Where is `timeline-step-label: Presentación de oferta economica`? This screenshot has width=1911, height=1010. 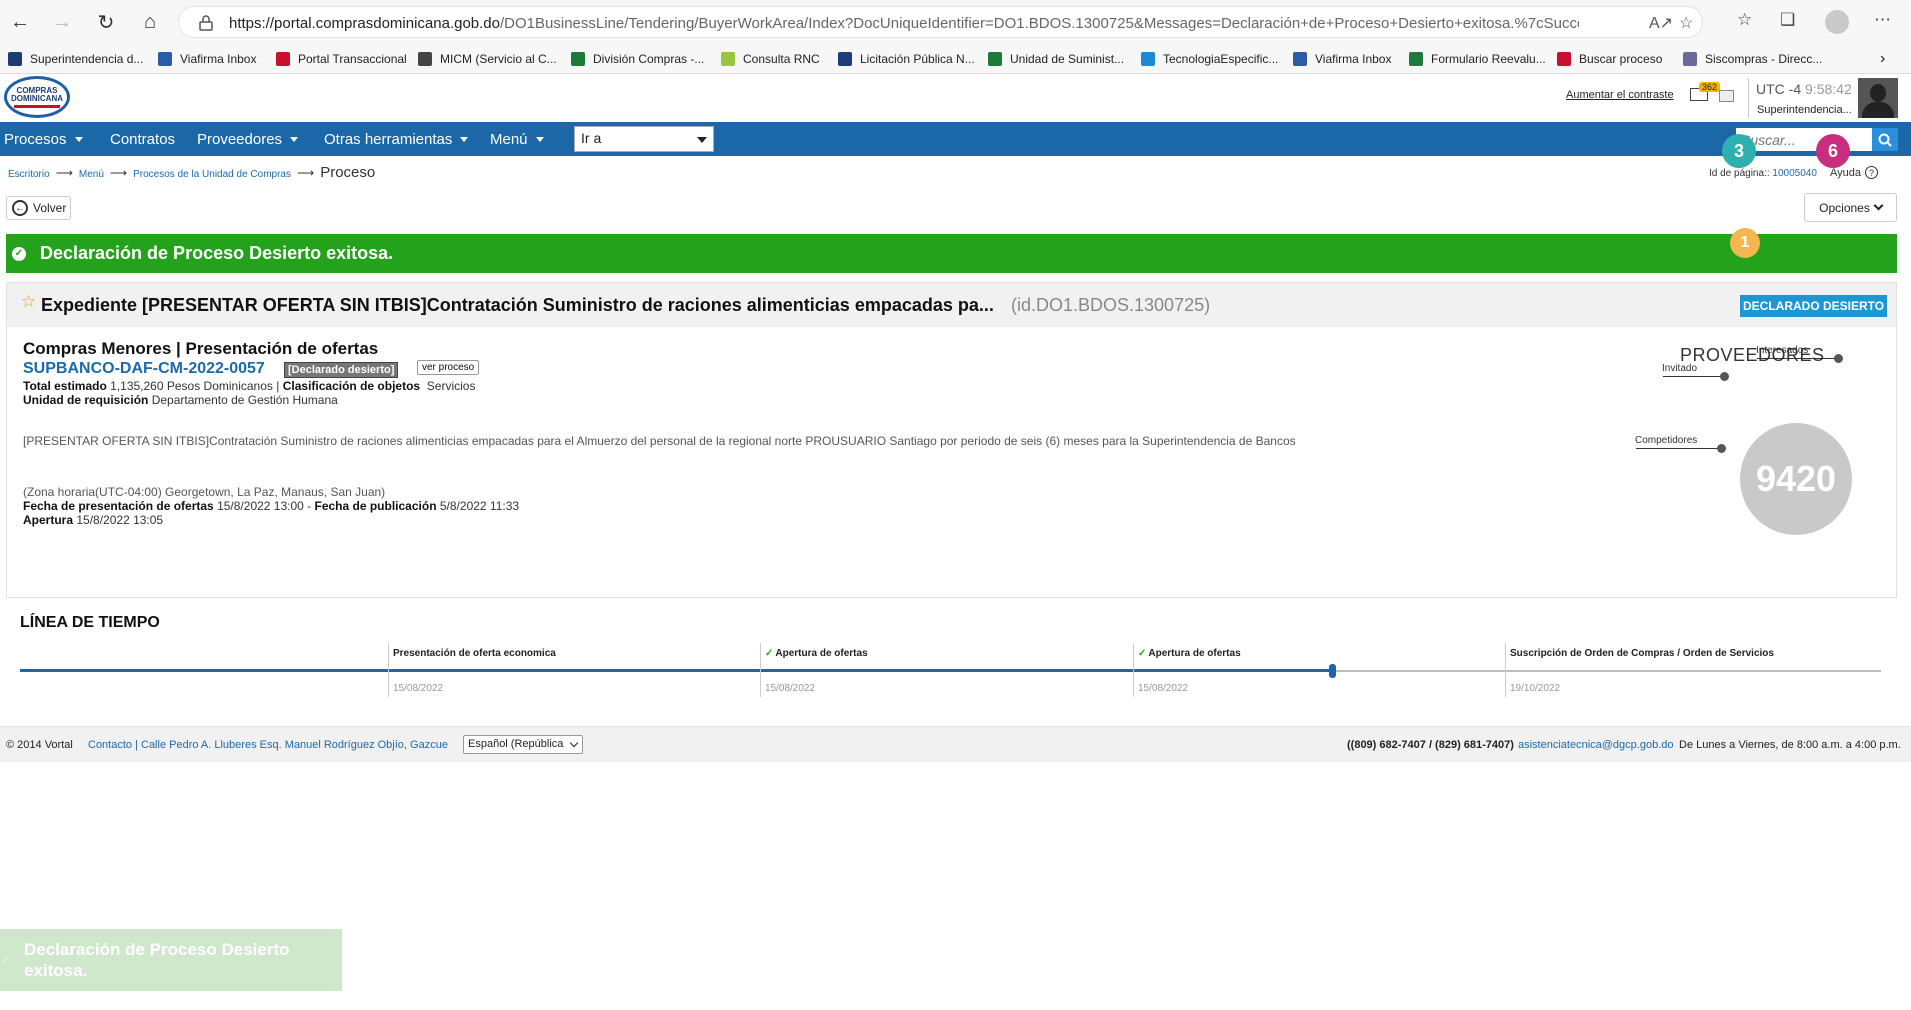 timeline-step-label: Presentación de oferta economica is located at coordinates (474, 653).